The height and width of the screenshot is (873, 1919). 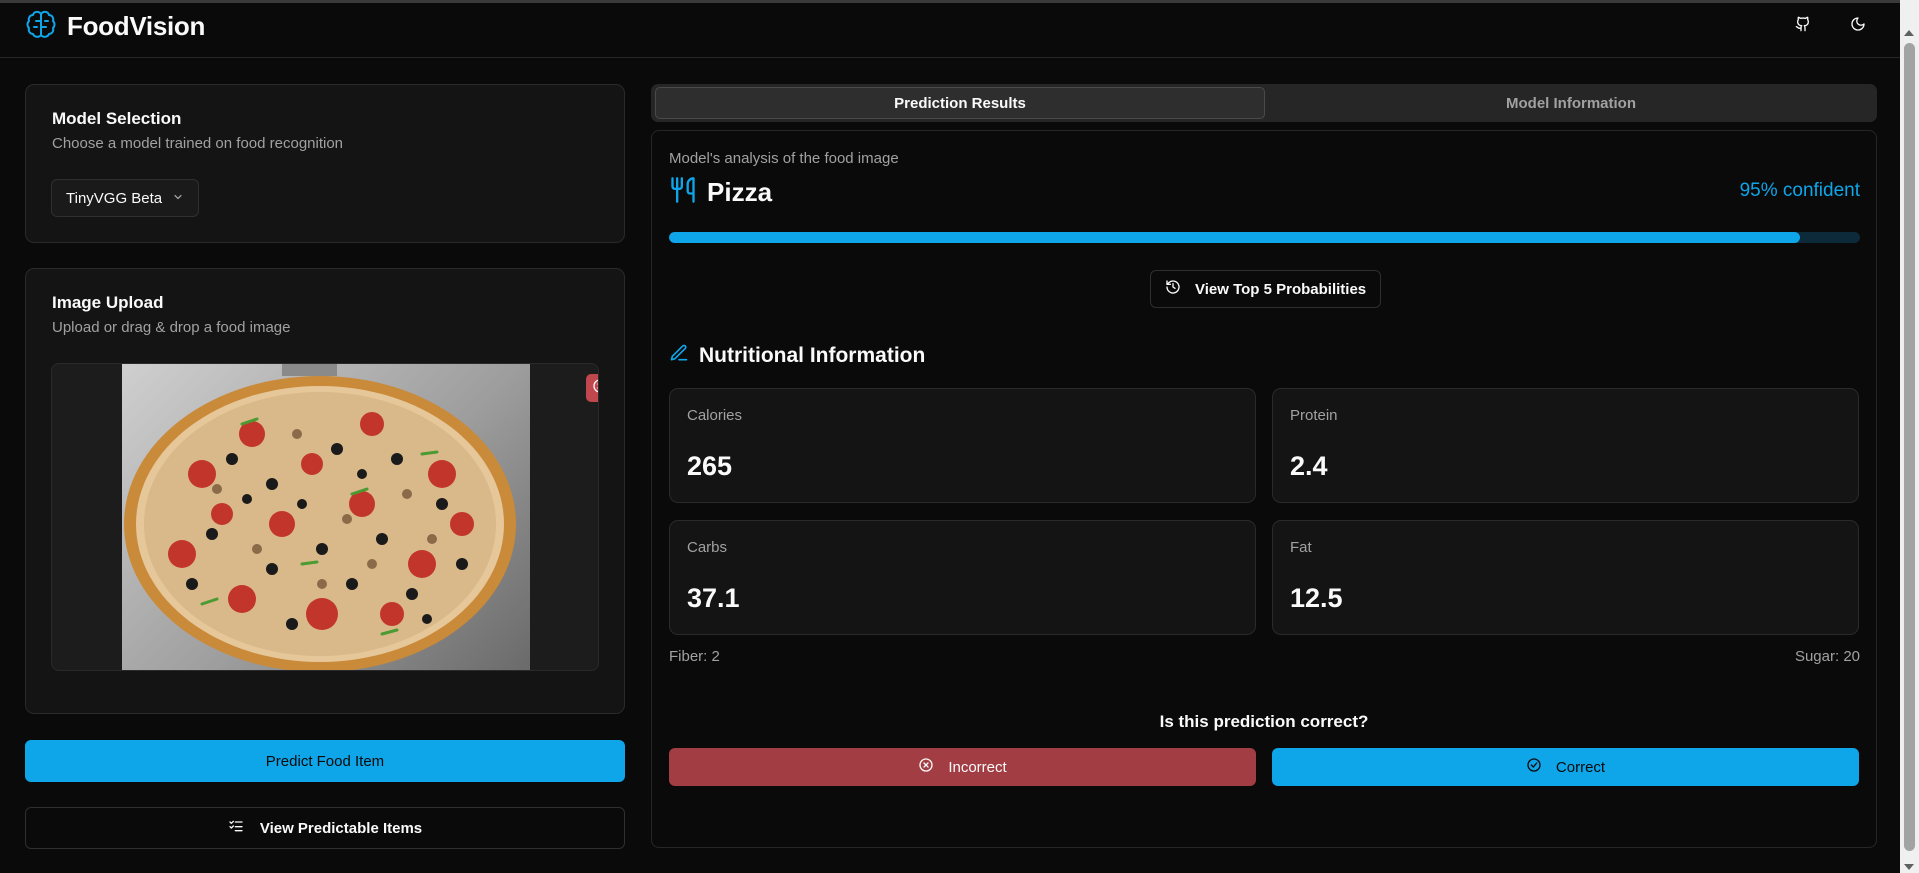 I want to click on nutrition-heading: Nutritional Information, so click(x=797, y=356).